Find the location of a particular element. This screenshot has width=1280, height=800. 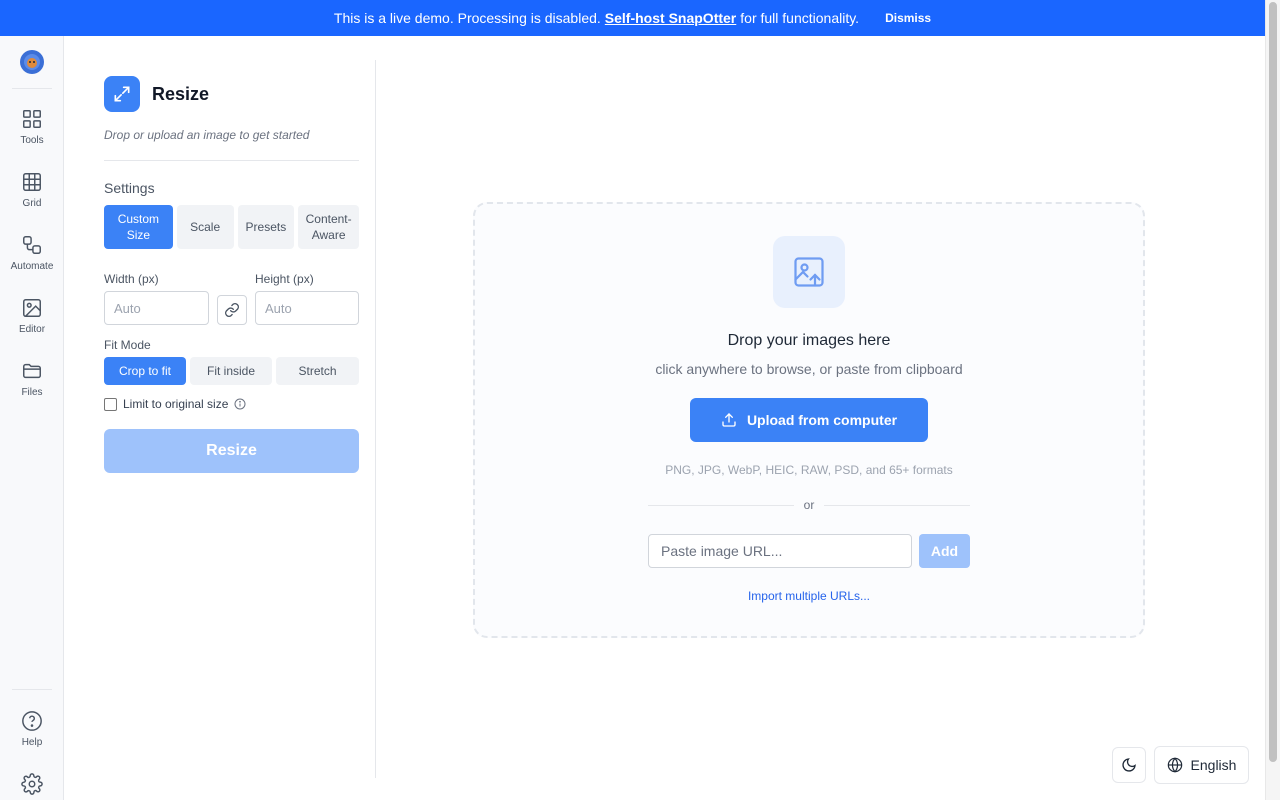

upload-button-label: Upload from computer is located at coordinates (822, 420).